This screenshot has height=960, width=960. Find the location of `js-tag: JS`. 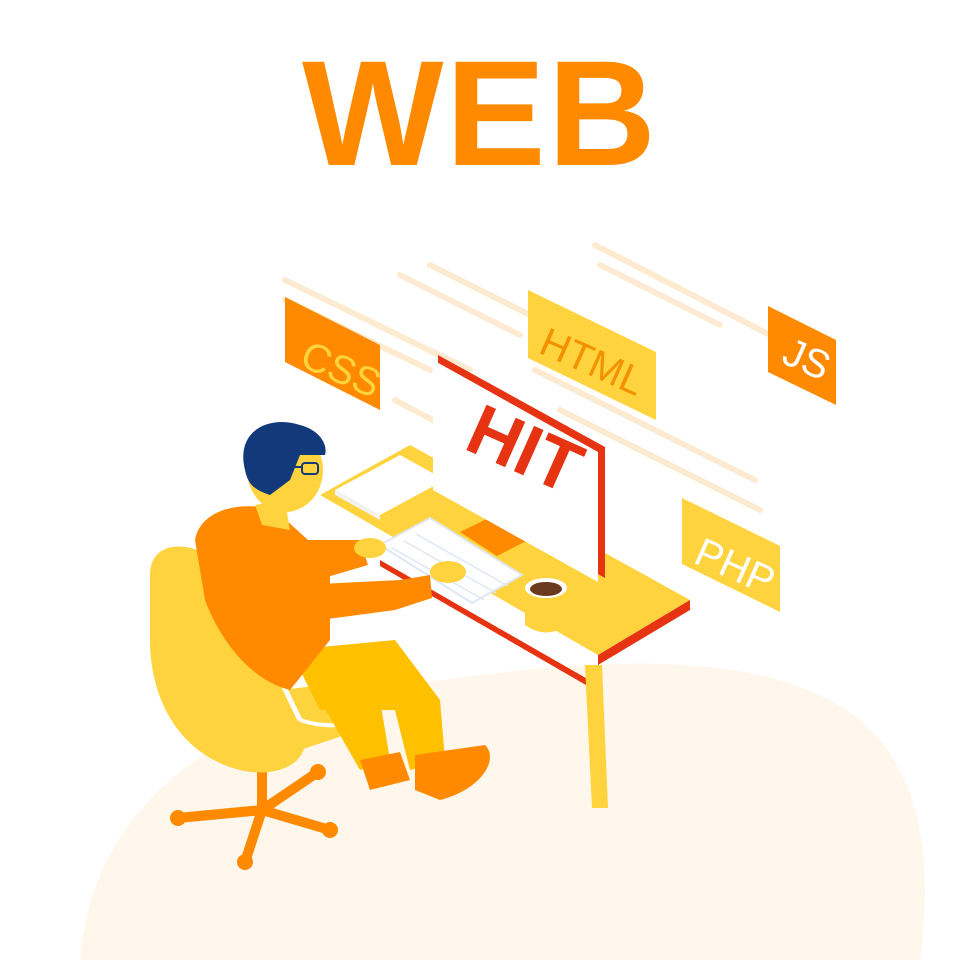

js-tag: JS is located at coordinates (802, 355).